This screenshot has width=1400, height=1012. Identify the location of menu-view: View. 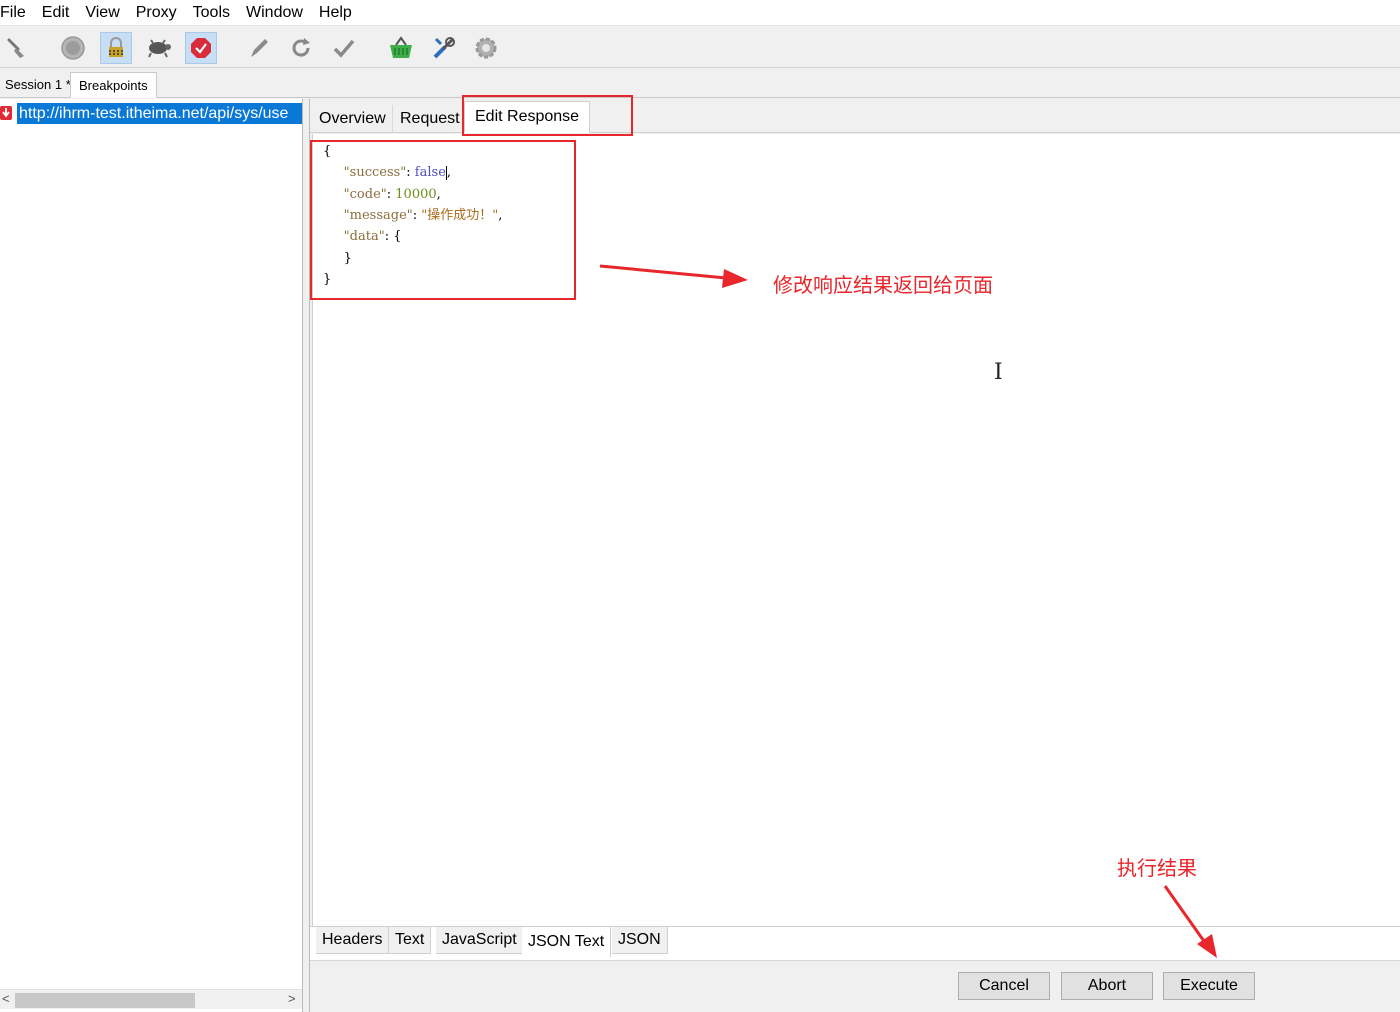
(102, 13).